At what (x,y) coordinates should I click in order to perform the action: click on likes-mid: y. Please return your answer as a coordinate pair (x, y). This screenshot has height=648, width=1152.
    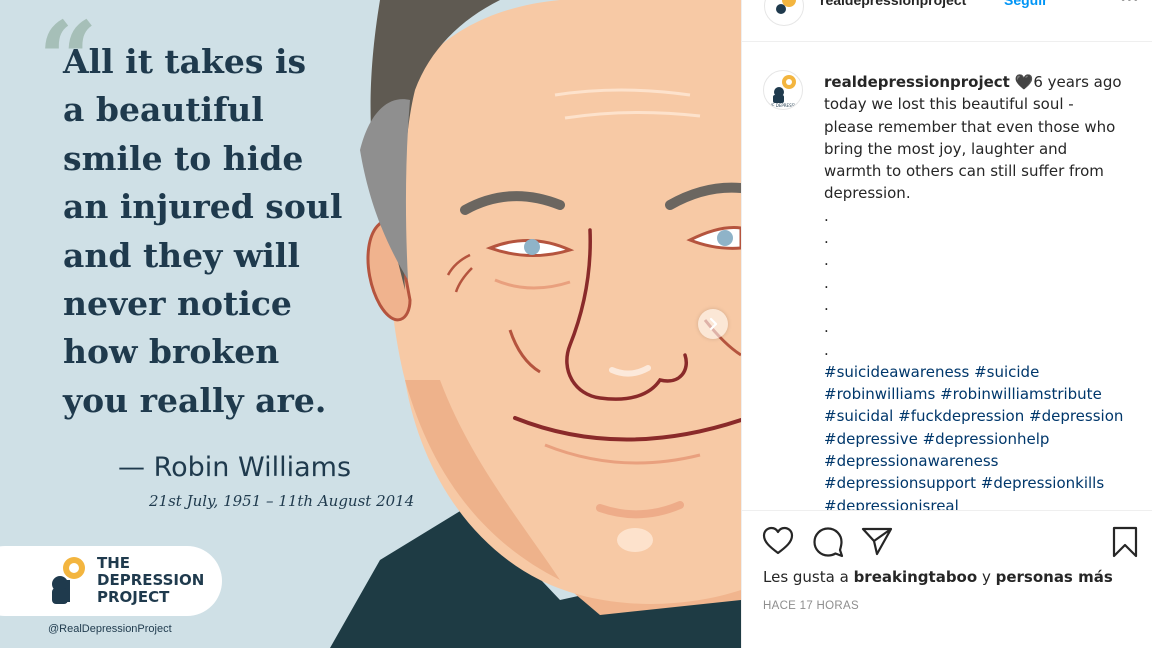
    Looking at the image, I should click on (986, 577).